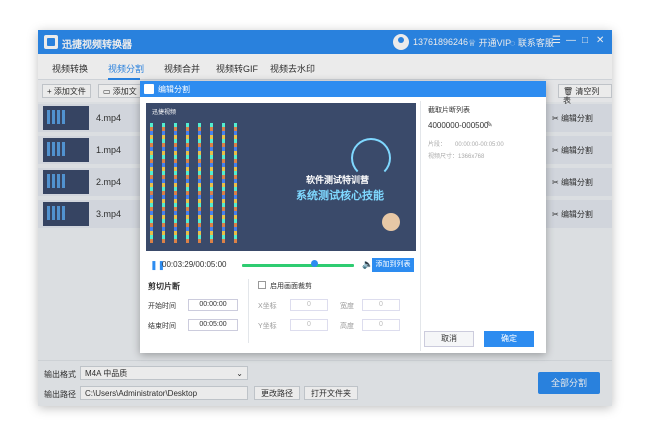 This screenshot has height=448, width=650. What do you see at coordinates (281, 177) in the screenshot?
I see `video-preview: 迅捷视频 软件测试特训营 系统测试核心技能` at bounding box center [281, 177].